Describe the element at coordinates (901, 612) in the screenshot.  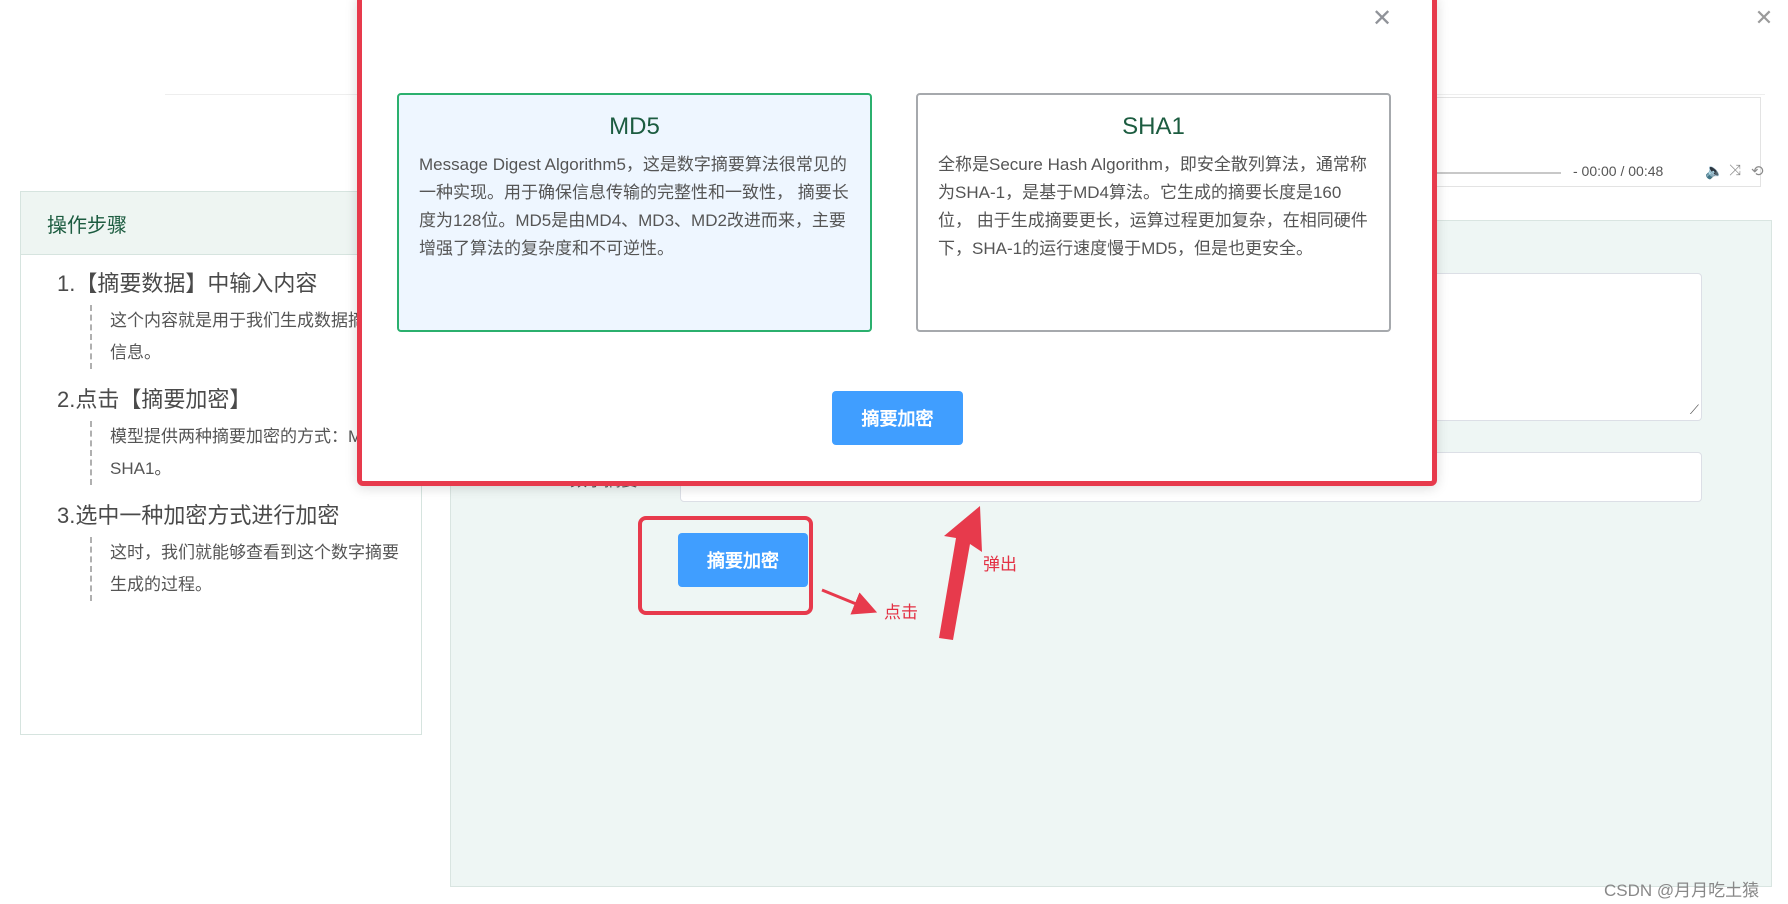
I see `annotation-click-label: 点击` at that location.